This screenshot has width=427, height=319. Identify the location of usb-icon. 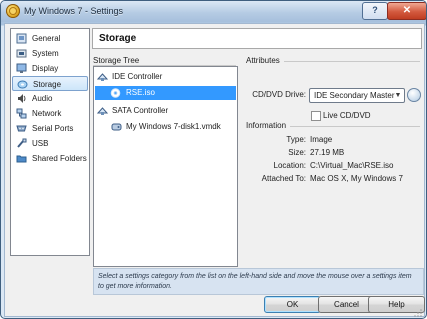
(22, 143).